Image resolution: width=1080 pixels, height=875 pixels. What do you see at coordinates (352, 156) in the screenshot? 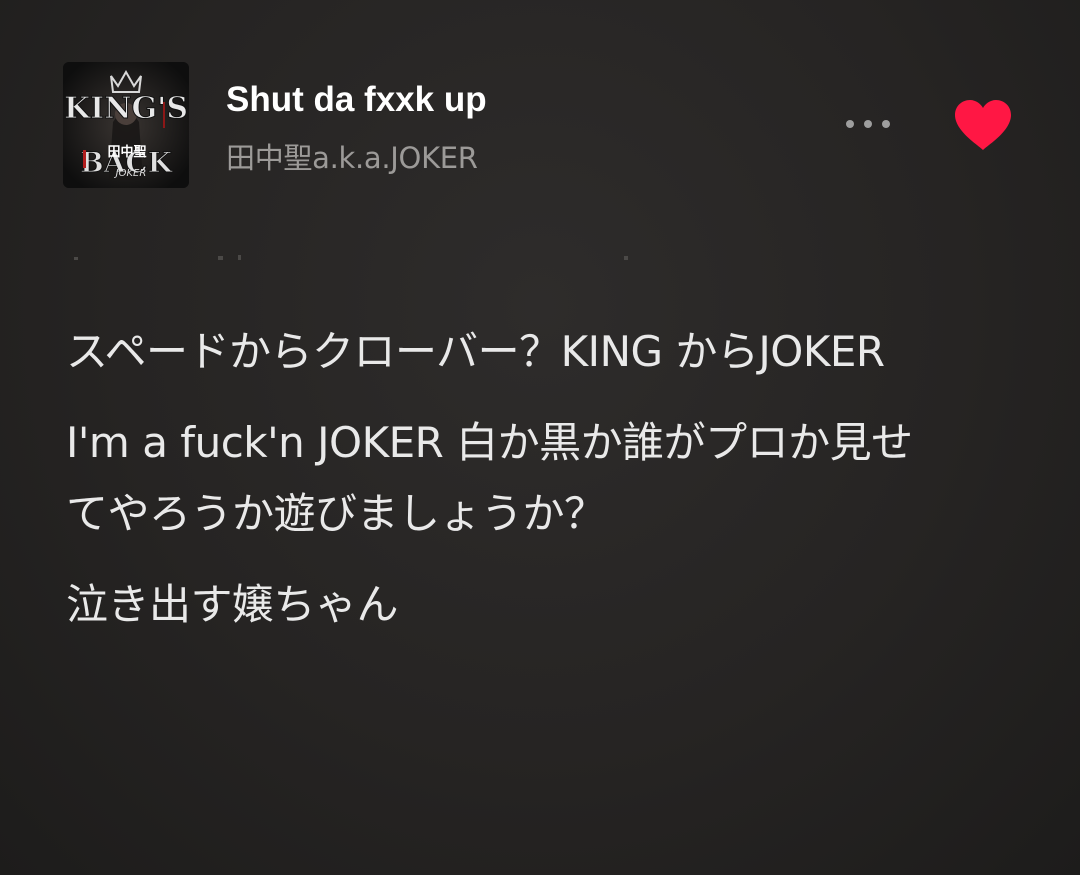
I see `track-artist: 田中聖a.k.a.JOKER` at bounding box center [352, 156].